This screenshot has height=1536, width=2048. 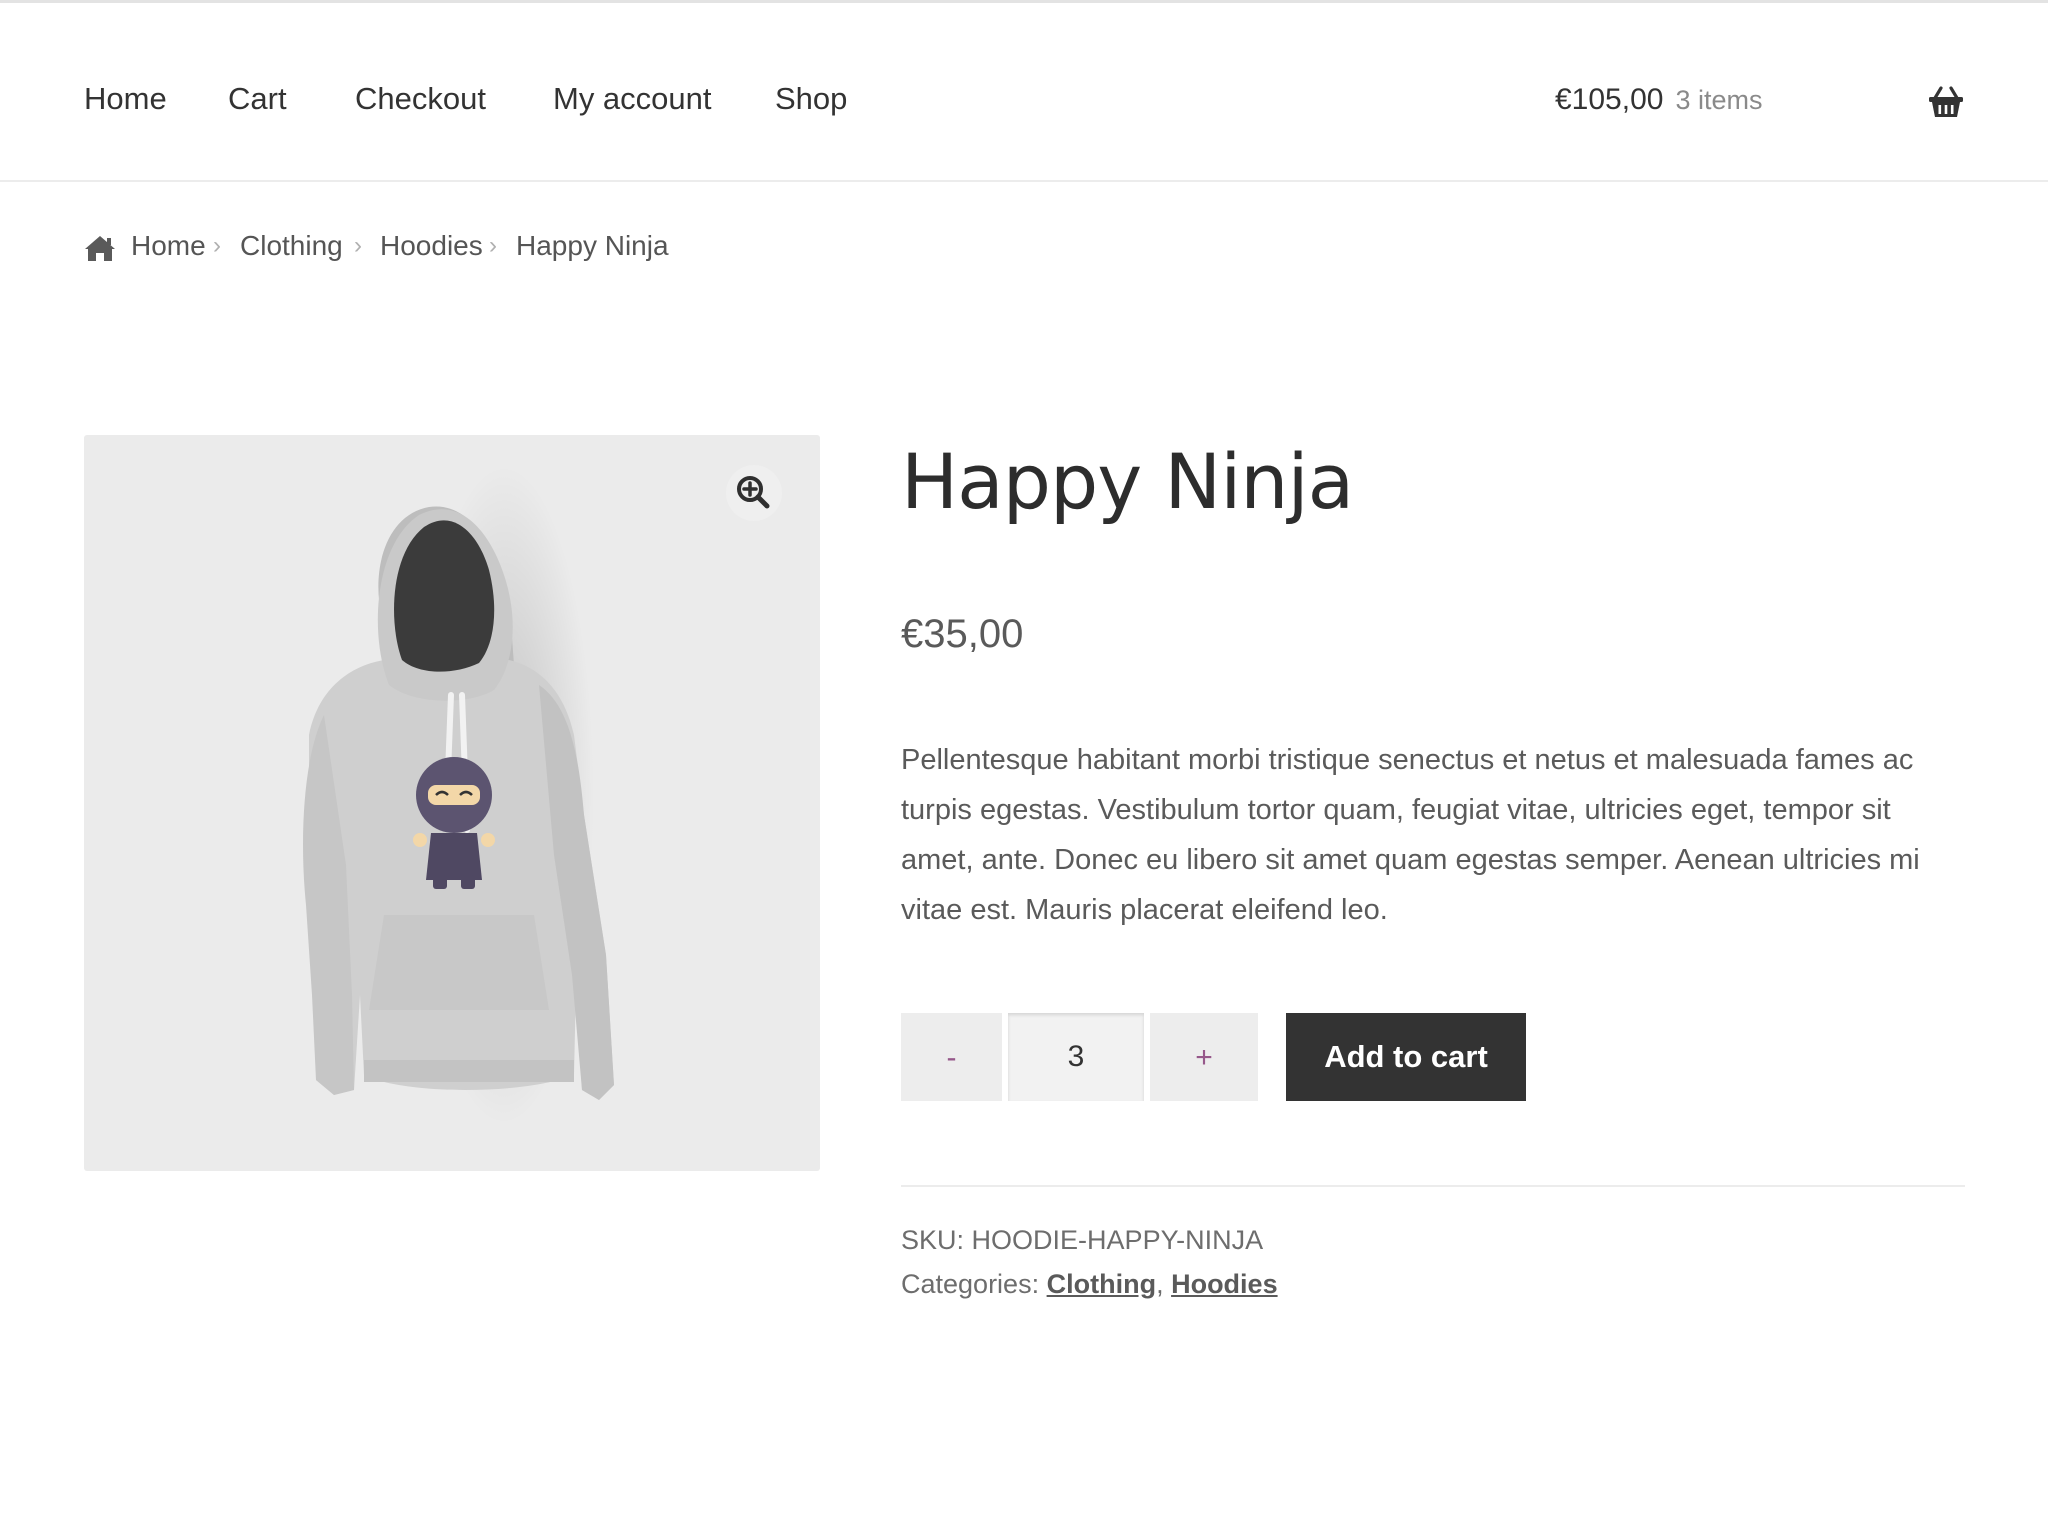 What do you see at coordinates (933, 1240) in the screenshot?
I see `sku-label: SKU:` at bounding box center [933, 1240].